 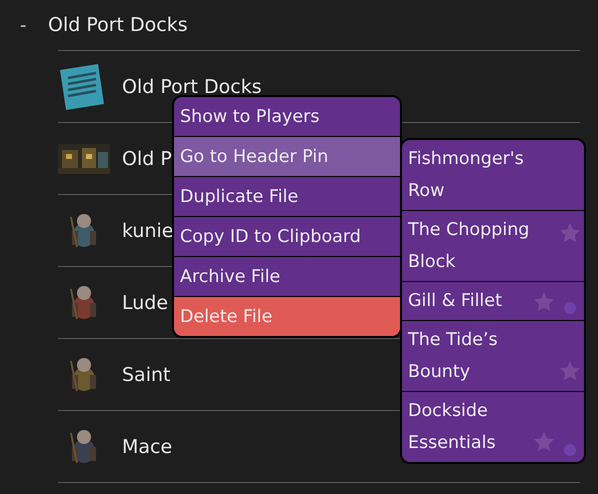 What do you see at coordinates (118, 25) in the screenshot?
I see `folder-title: Old Port Docks` at bounding box center [118, 25].